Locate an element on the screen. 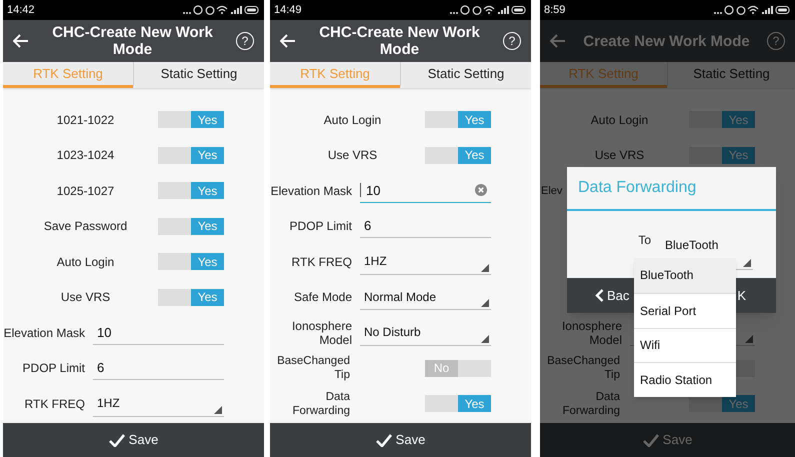 Image resolution: width=795 pixels, height=457 pixels. setting-label: Safe Mode is located at coordinates (322, 297).